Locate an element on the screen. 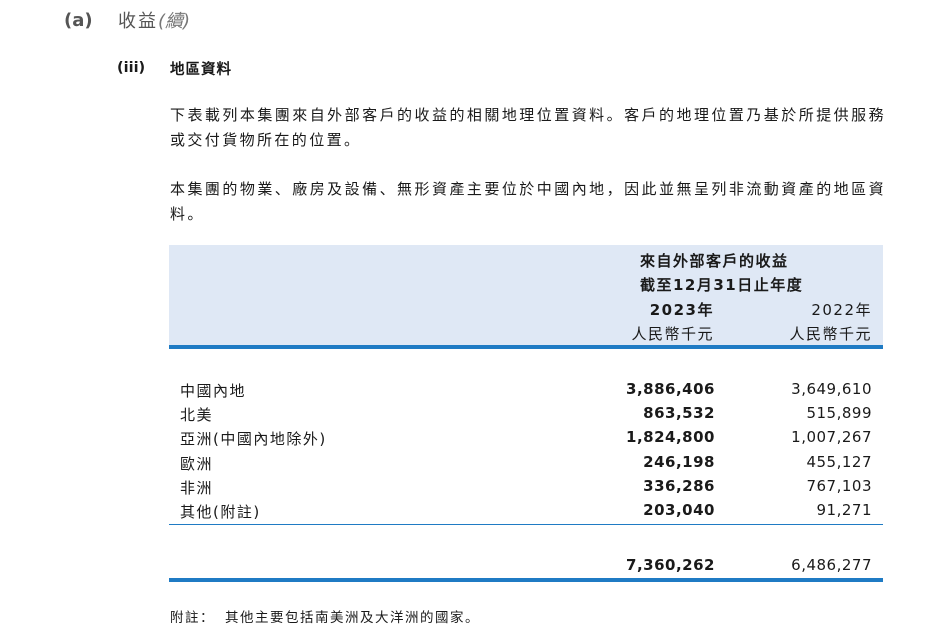 This screenshot has height=640, width=927. header-divider is located at coordinates (526, 347).